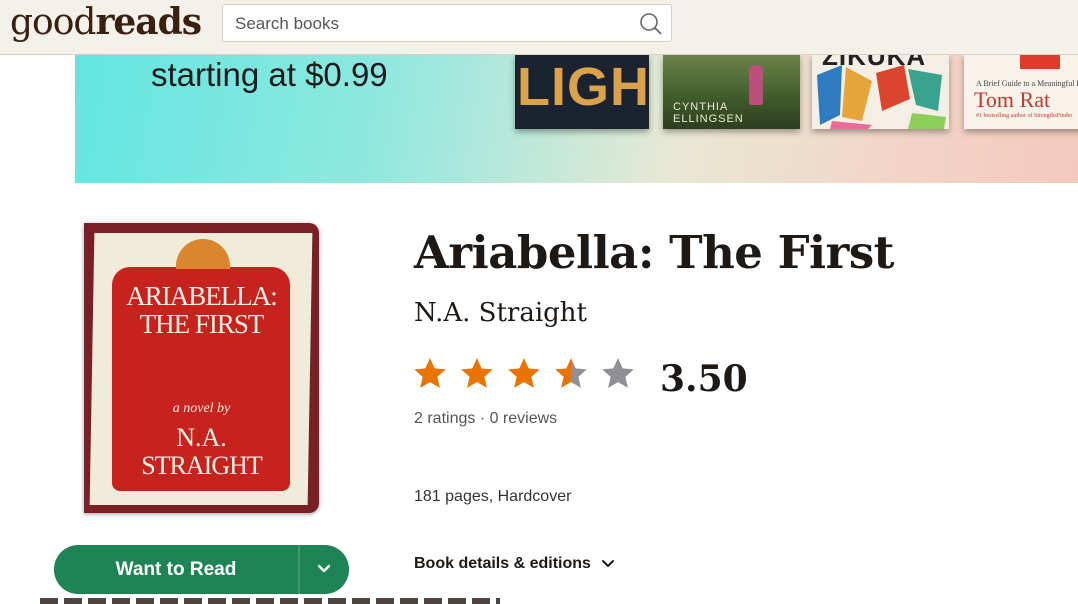  What do you see at coordinates (500, 313) in the screenshot?
I see `book-author: N.A. Straight` at bounding box center [500, 313].